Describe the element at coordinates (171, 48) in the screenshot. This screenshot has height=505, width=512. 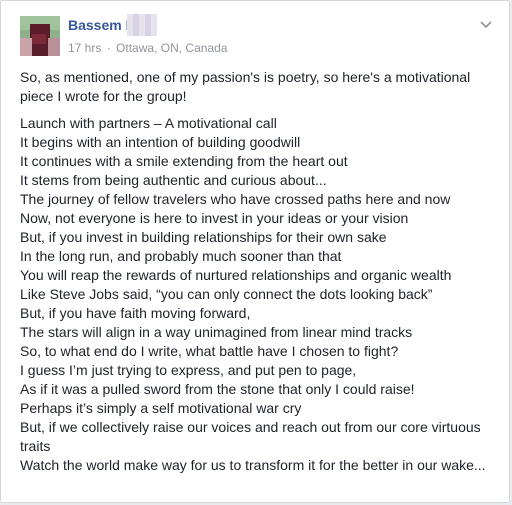
I see `post-location: Ottawa, ON, Canada` at that location.